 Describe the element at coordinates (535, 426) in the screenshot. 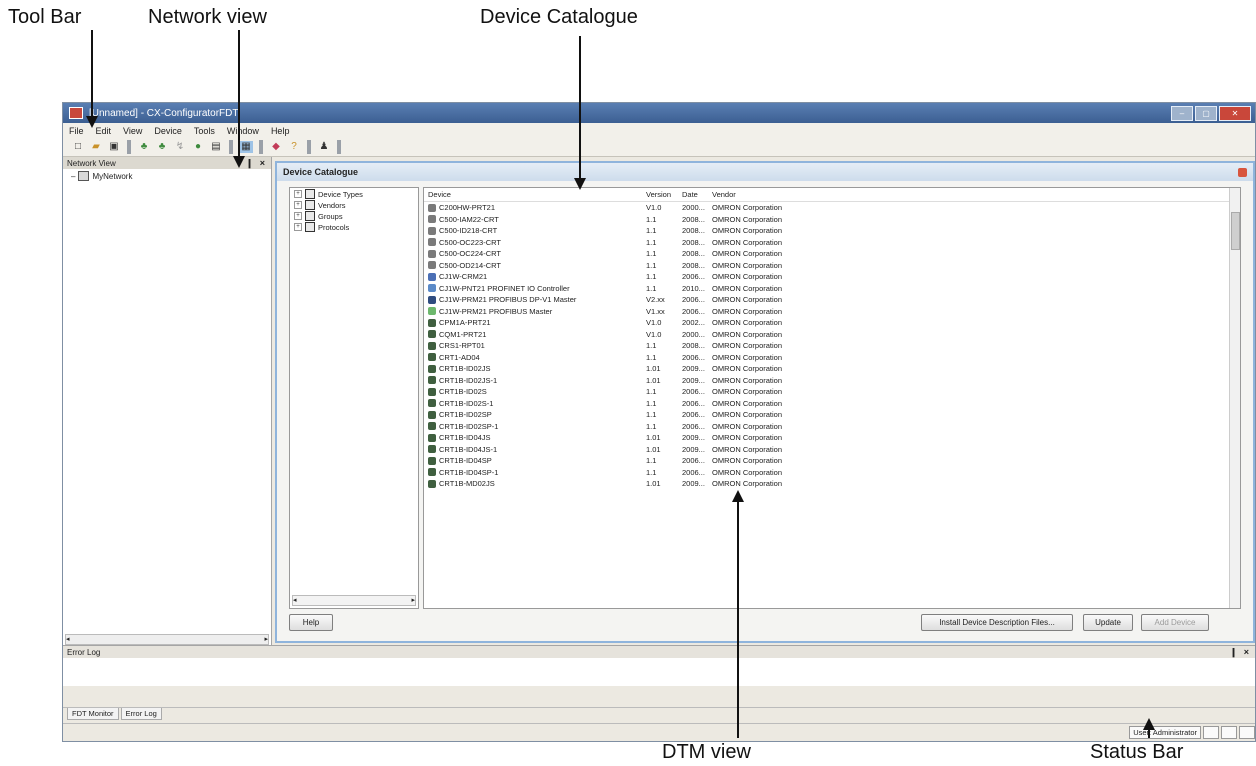

I see `device-cell: CRT1B-ID02SP-1` at that location.